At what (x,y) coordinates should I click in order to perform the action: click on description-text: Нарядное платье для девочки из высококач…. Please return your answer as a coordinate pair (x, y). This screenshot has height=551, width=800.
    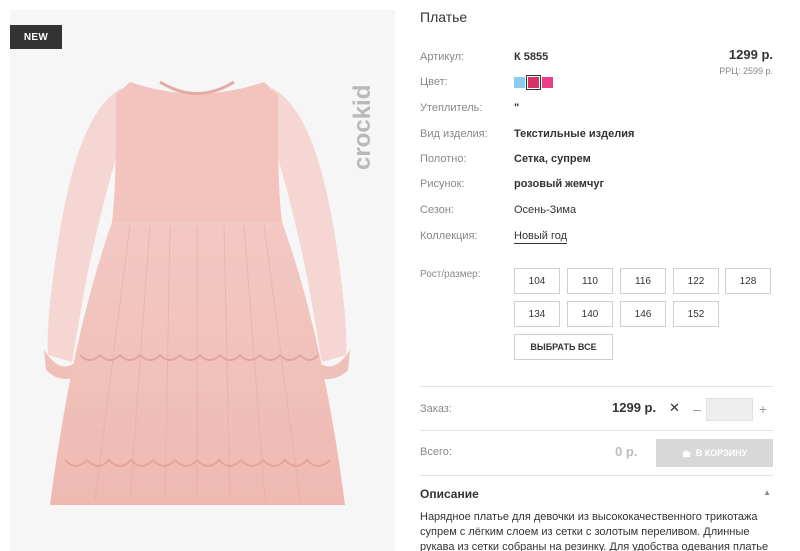
    Looking at the image, I should click on (594, 531).